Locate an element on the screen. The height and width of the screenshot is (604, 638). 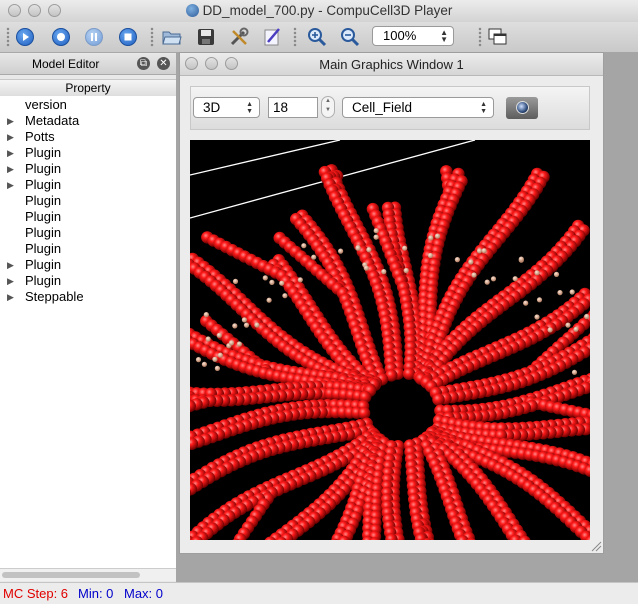
close-dock-button: ✕ is located at coordinates (163, 63).